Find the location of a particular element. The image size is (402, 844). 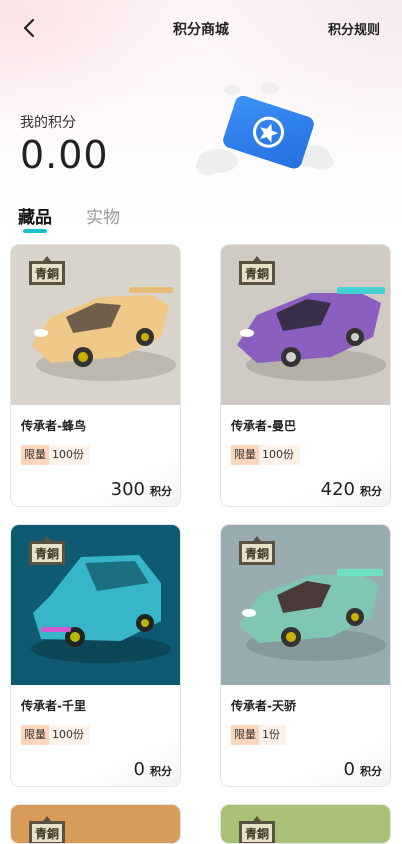

product-info: 传承者-天骄 限量 1份 0 积分 is located at coordinates (305, 735).